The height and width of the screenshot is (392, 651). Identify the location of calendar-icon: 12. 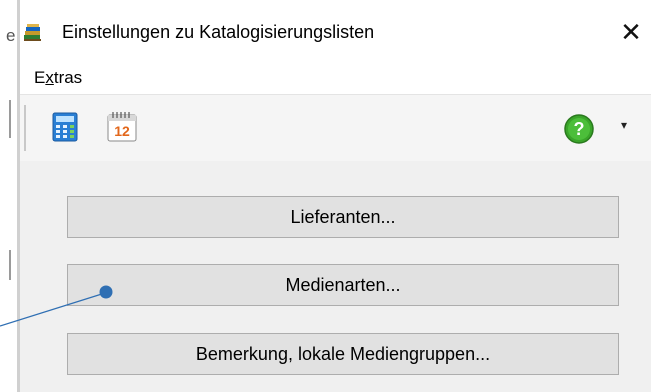
(122, 127).